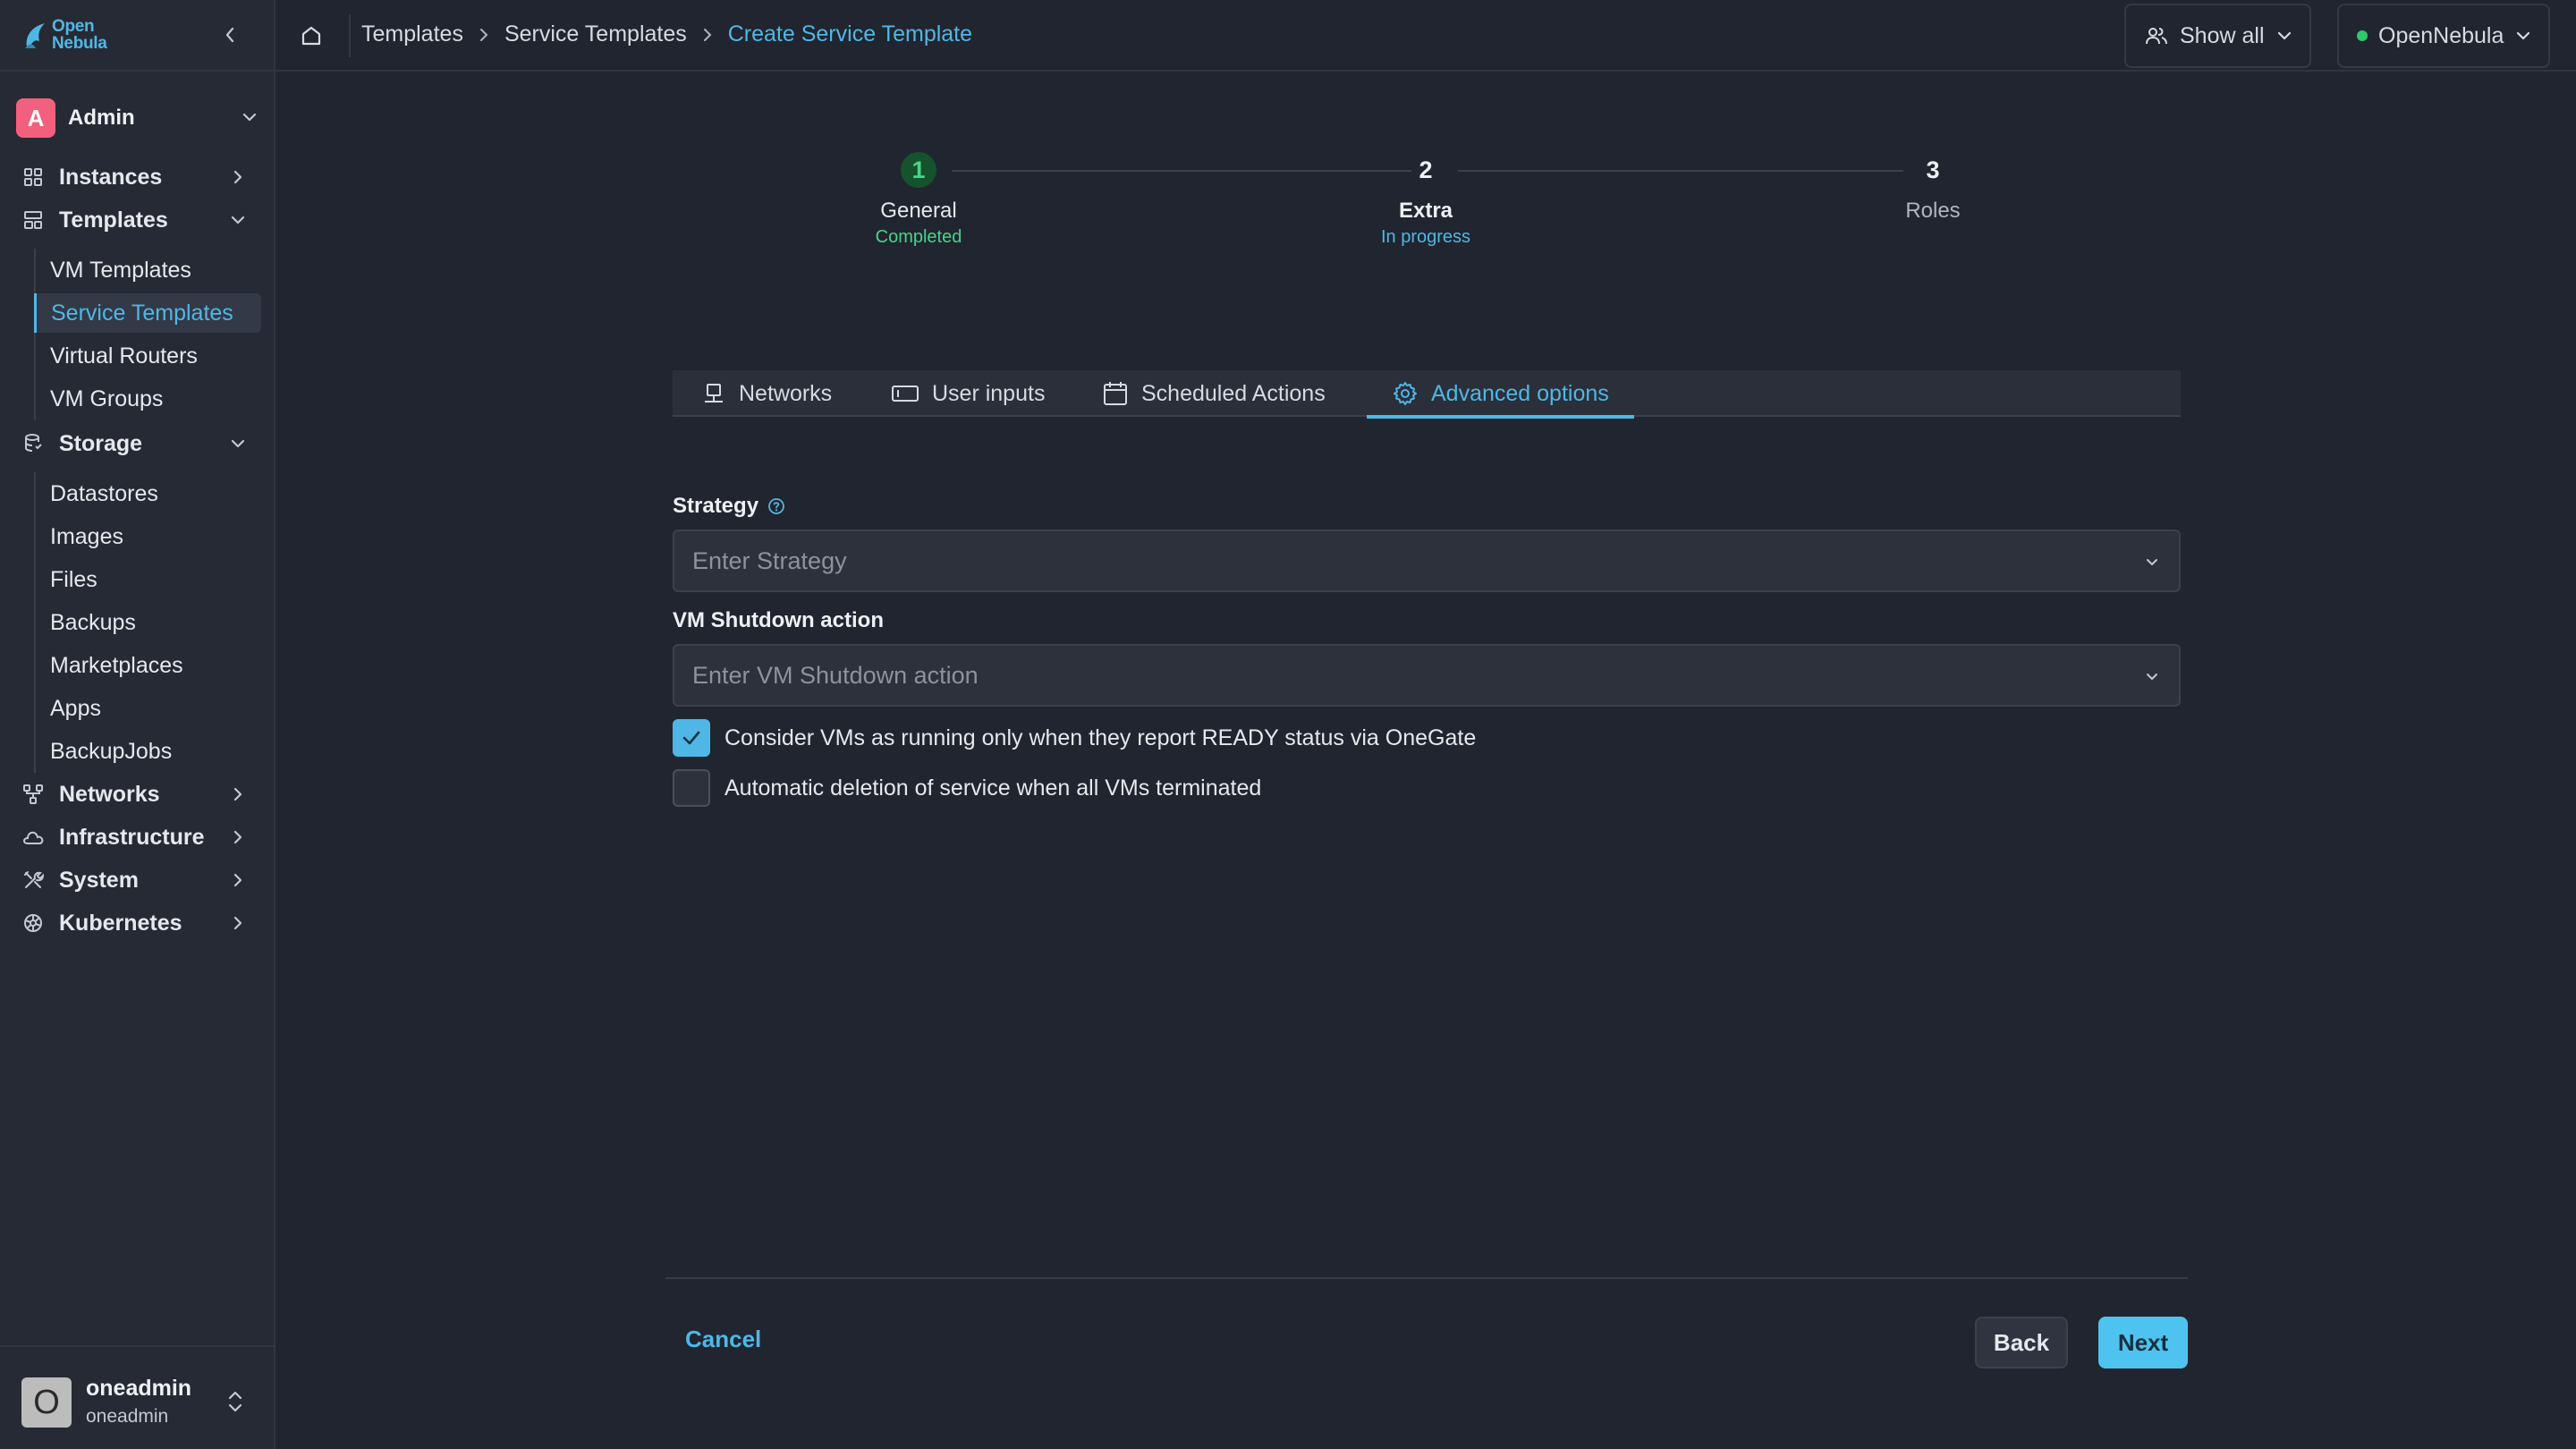  I want to click on sidebar-item-templates: Templates, so click(140, 220).